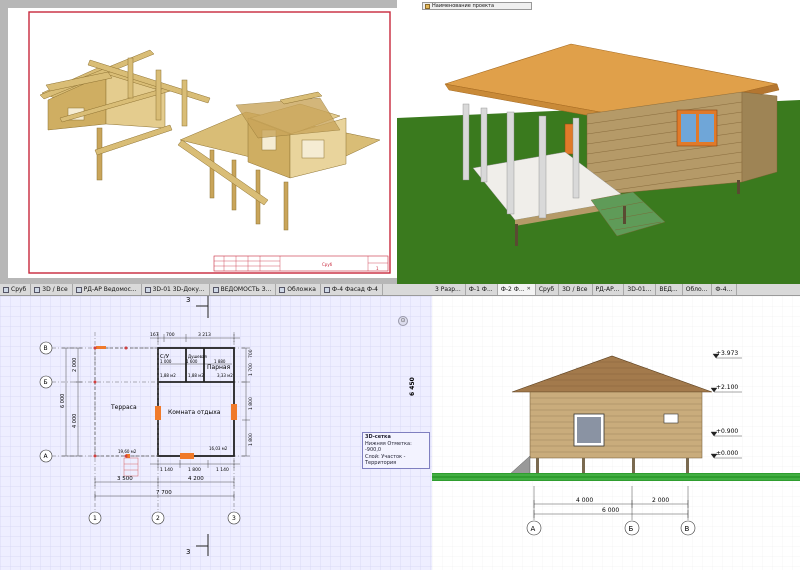 This screenshot has height=570, width=800. I want to click on section-marker-bottom: 3, so click(188, 552).